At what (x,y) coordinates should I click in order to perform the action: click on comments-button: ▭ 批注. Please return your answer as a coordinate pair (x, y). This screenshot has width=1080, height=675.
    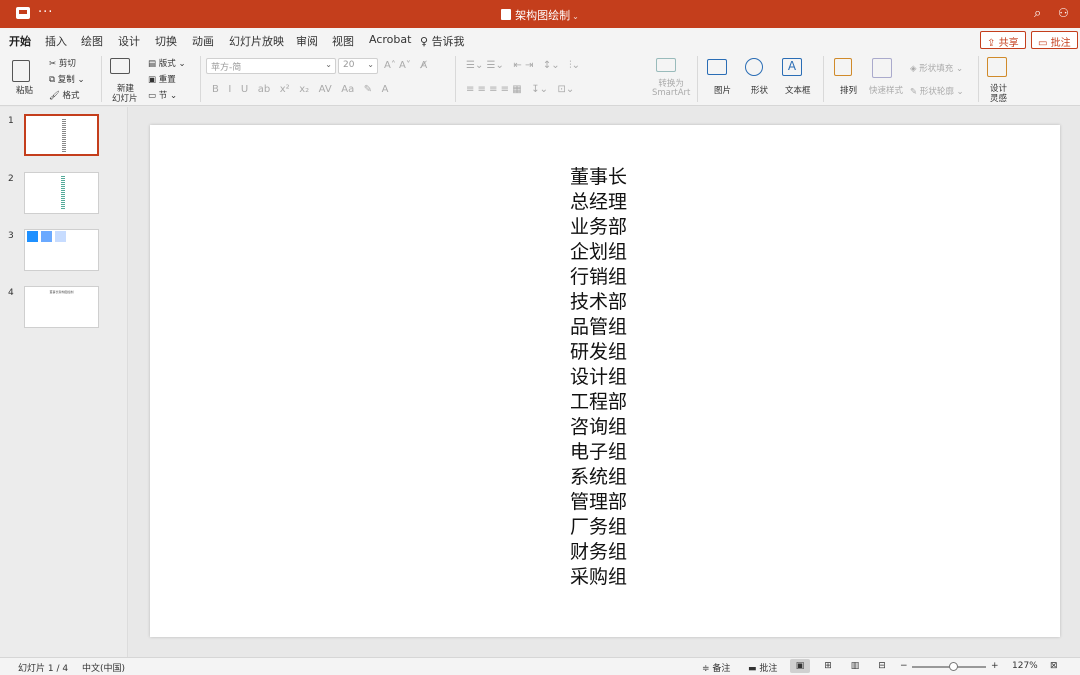
    Looking at the image, I should click on (1054, 40).